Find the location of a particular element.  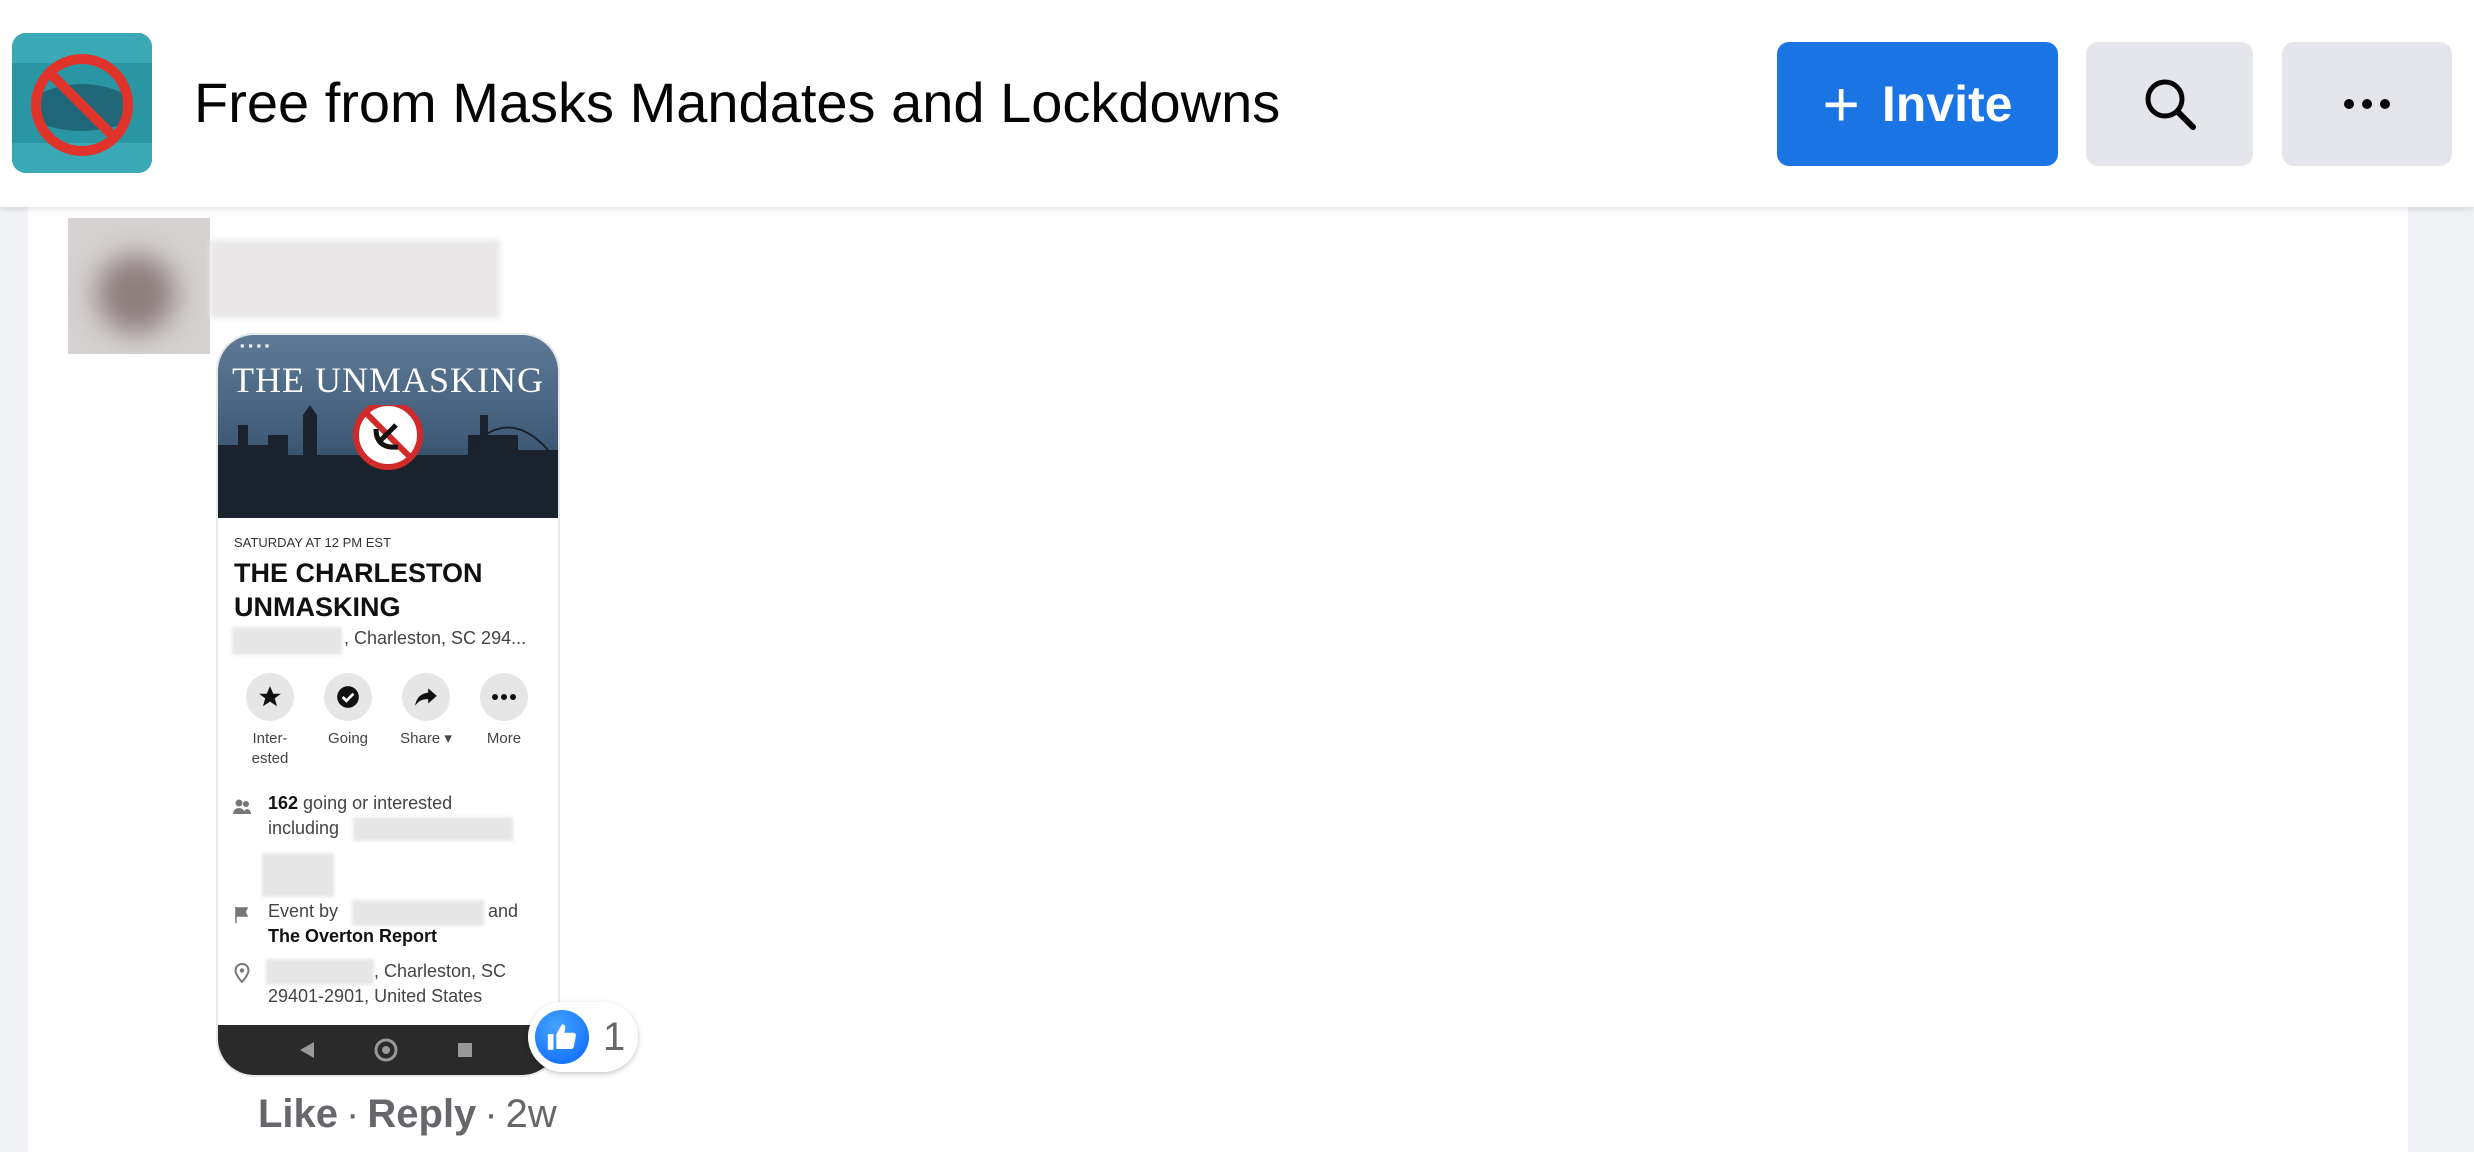

reaction-summary: 1 is located at coordinates (583, 1037).